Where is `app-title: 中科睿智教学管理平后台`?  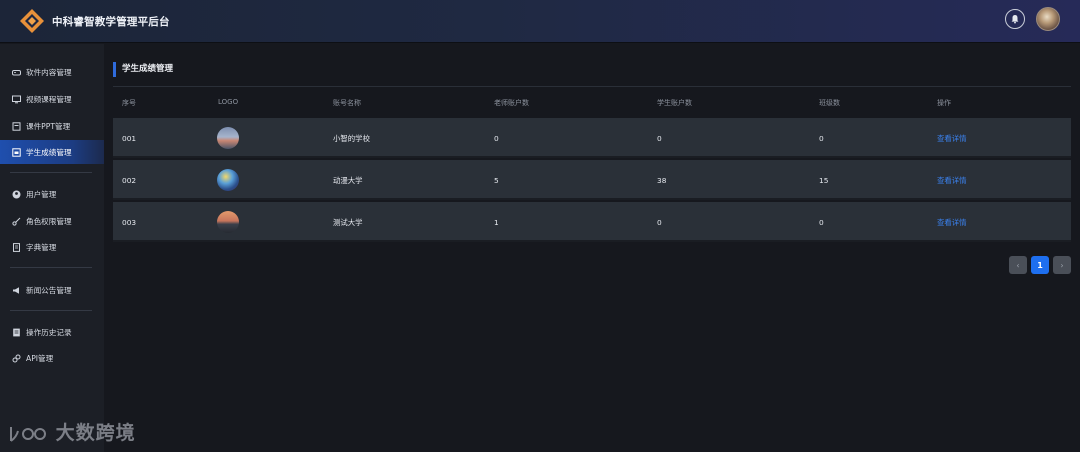
app-title: 中科睿智教学管理平后台 is located at coordinates (111, 21).